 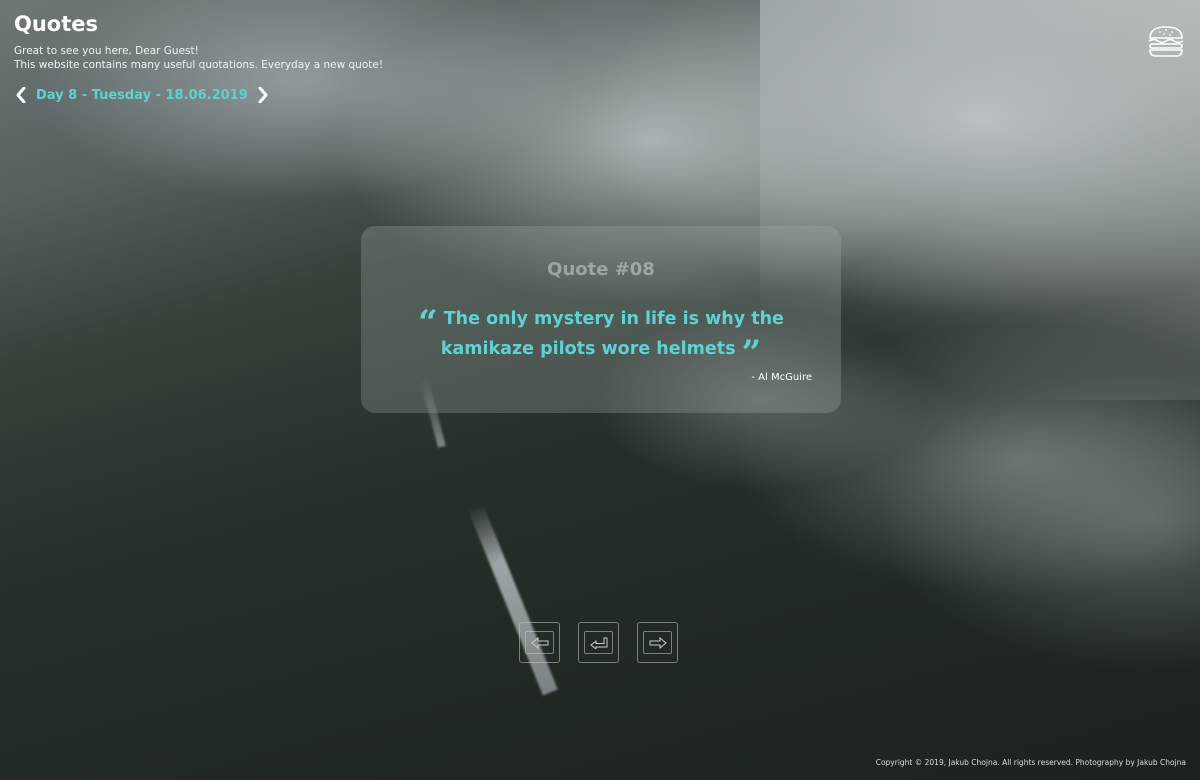 I want to click on day-label: Day 8 - Tuesday - 18.06.2019, so click(x=142, y=95).